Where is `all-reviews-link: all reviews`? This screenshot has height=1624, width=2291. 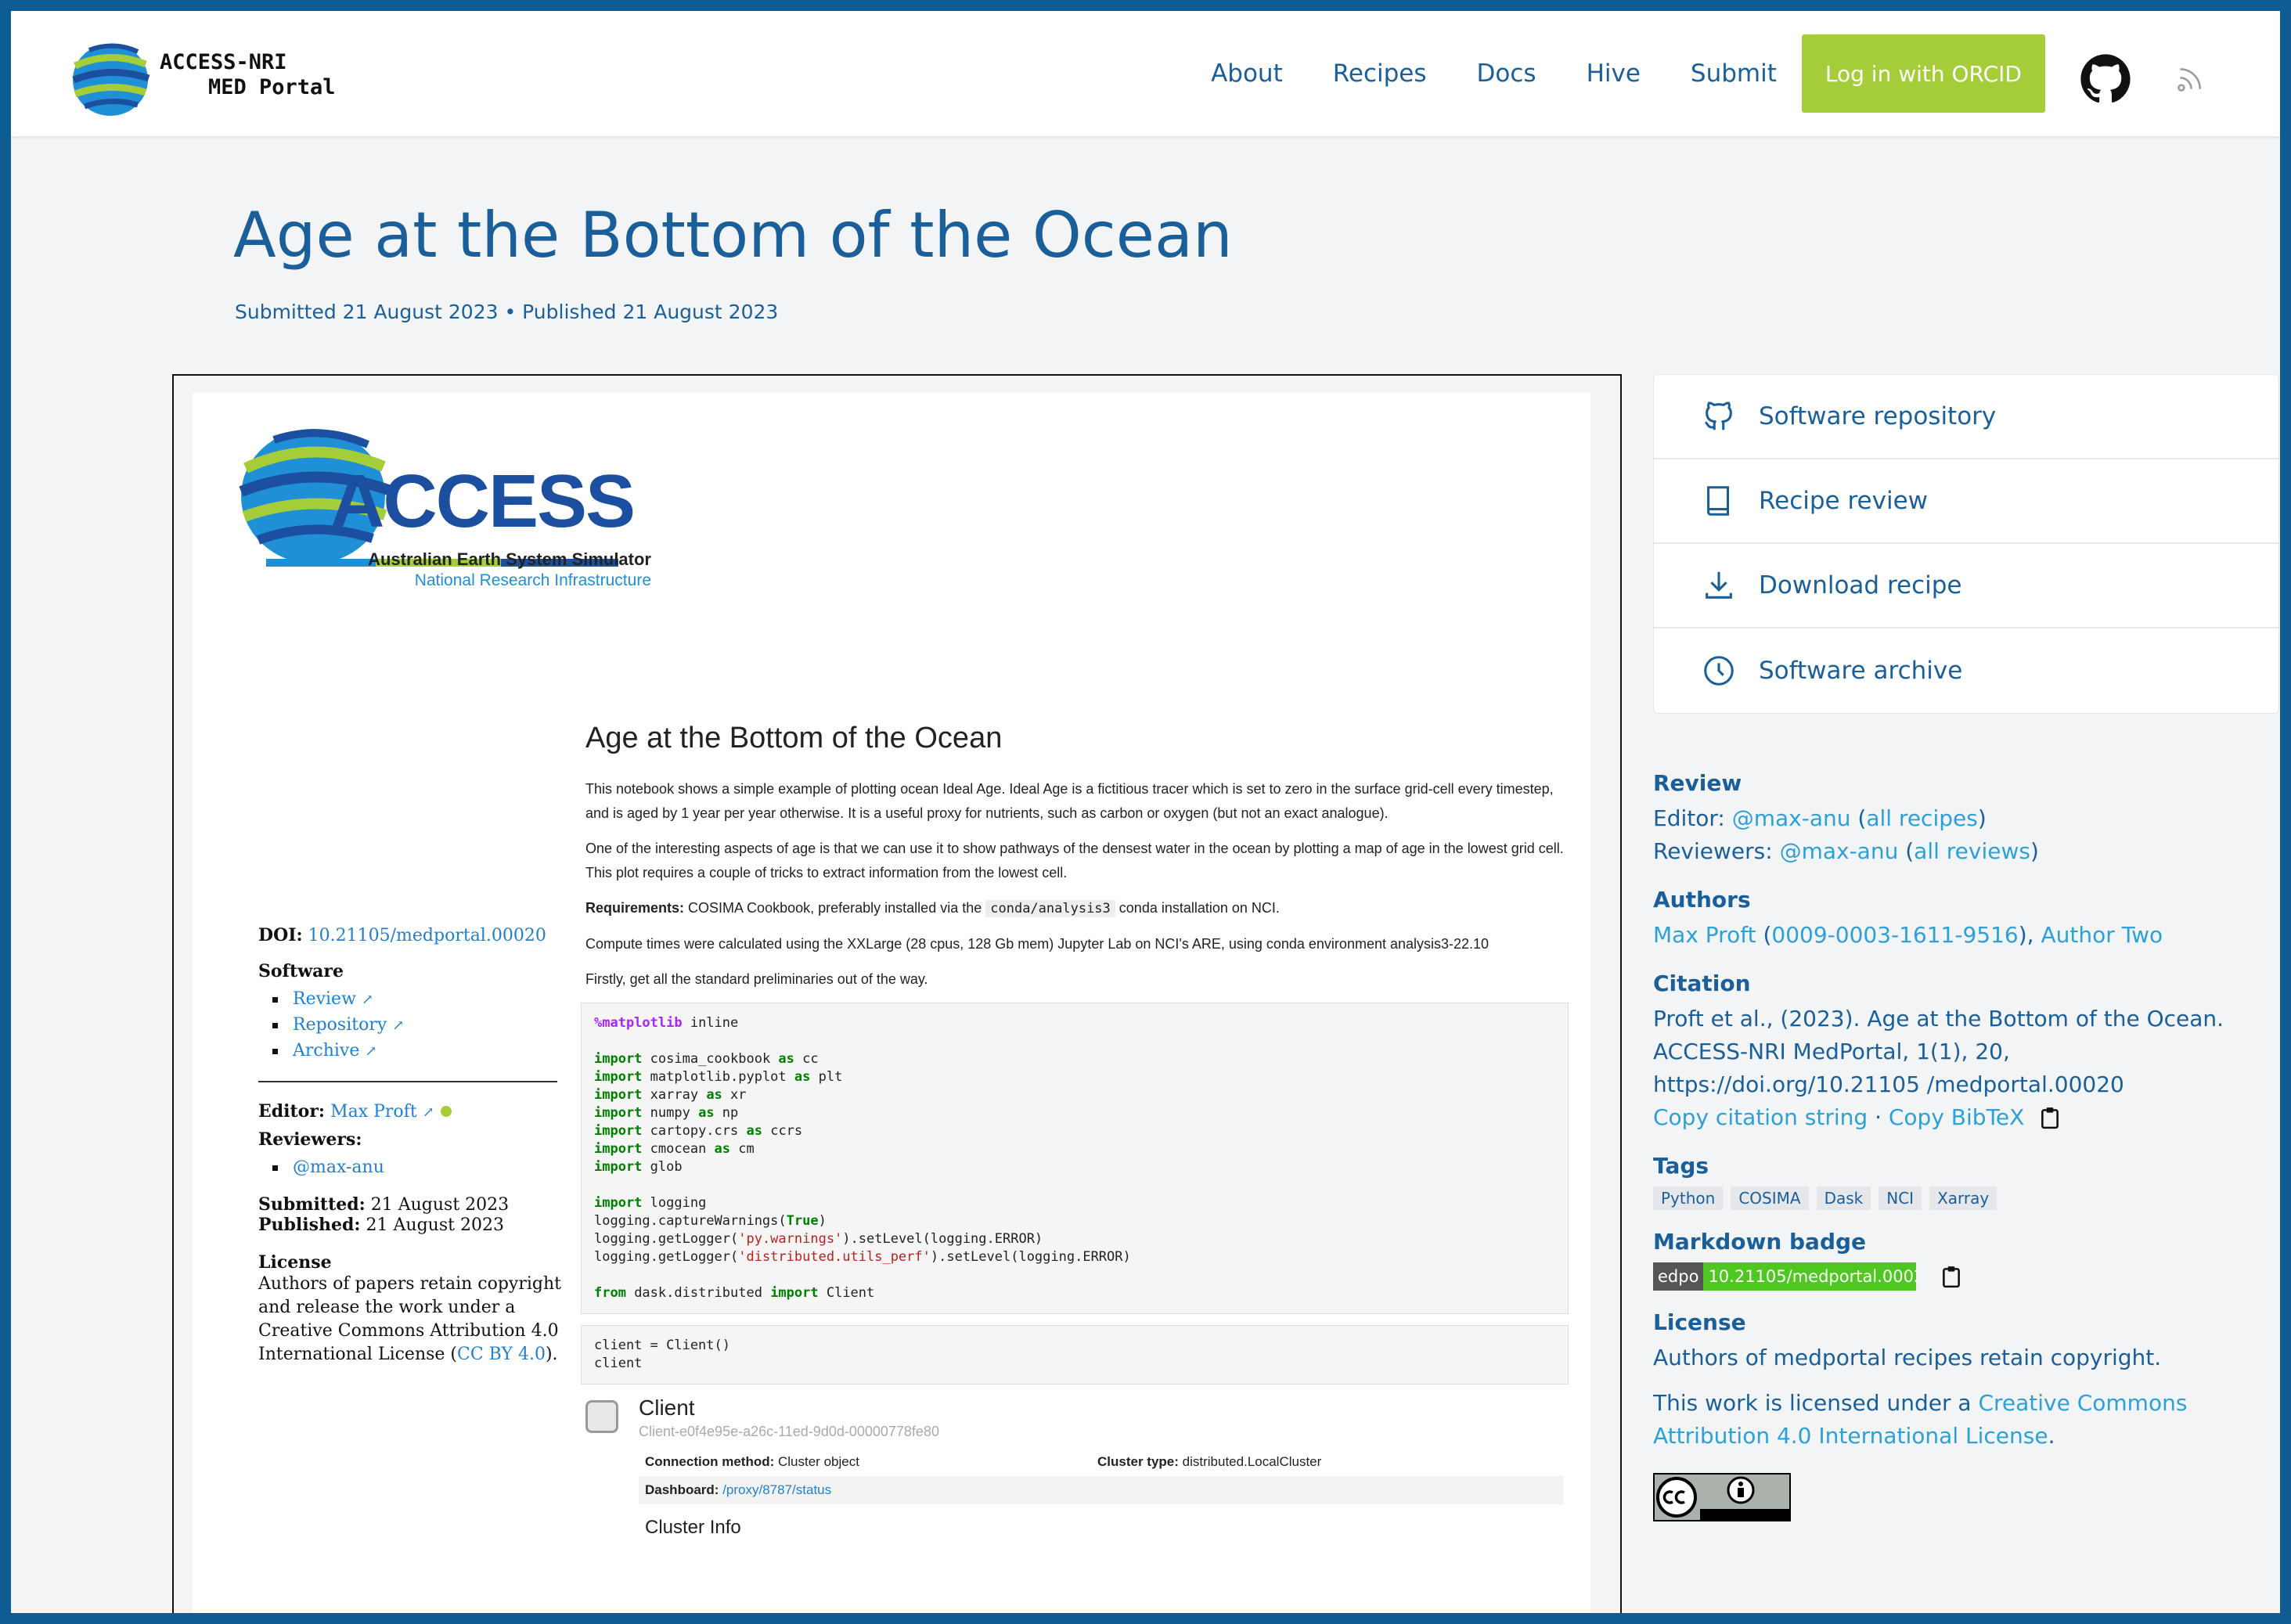 all-reviews-link: all reviews is located at coordinates (1972, 851).